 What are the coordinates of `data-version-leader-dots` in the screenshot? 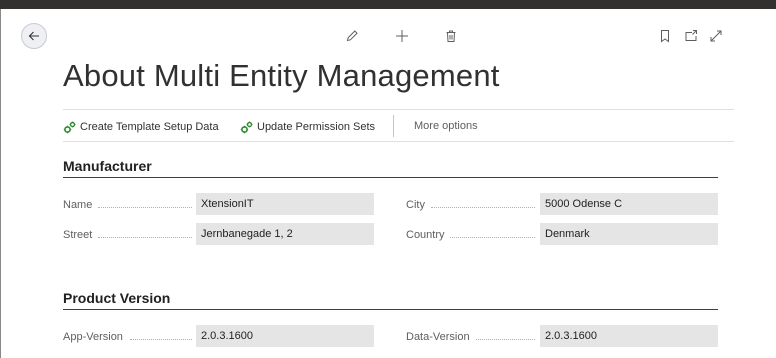 It's located at (505, 340).